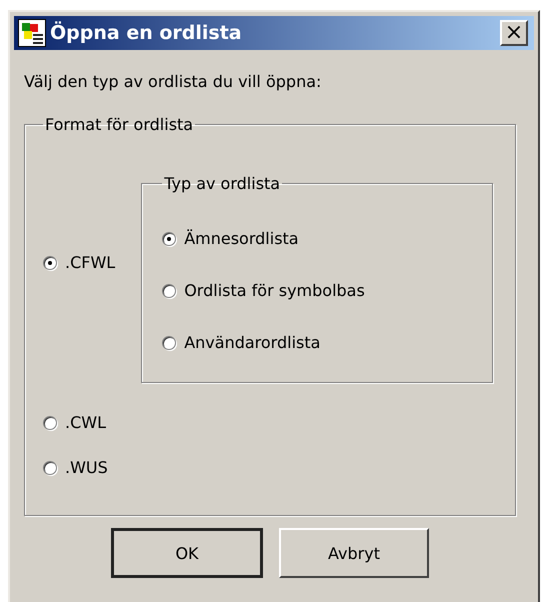  Describe the element at coordinates (187, 553) in the screenshot. I see `dialog-button: OK` at that location.